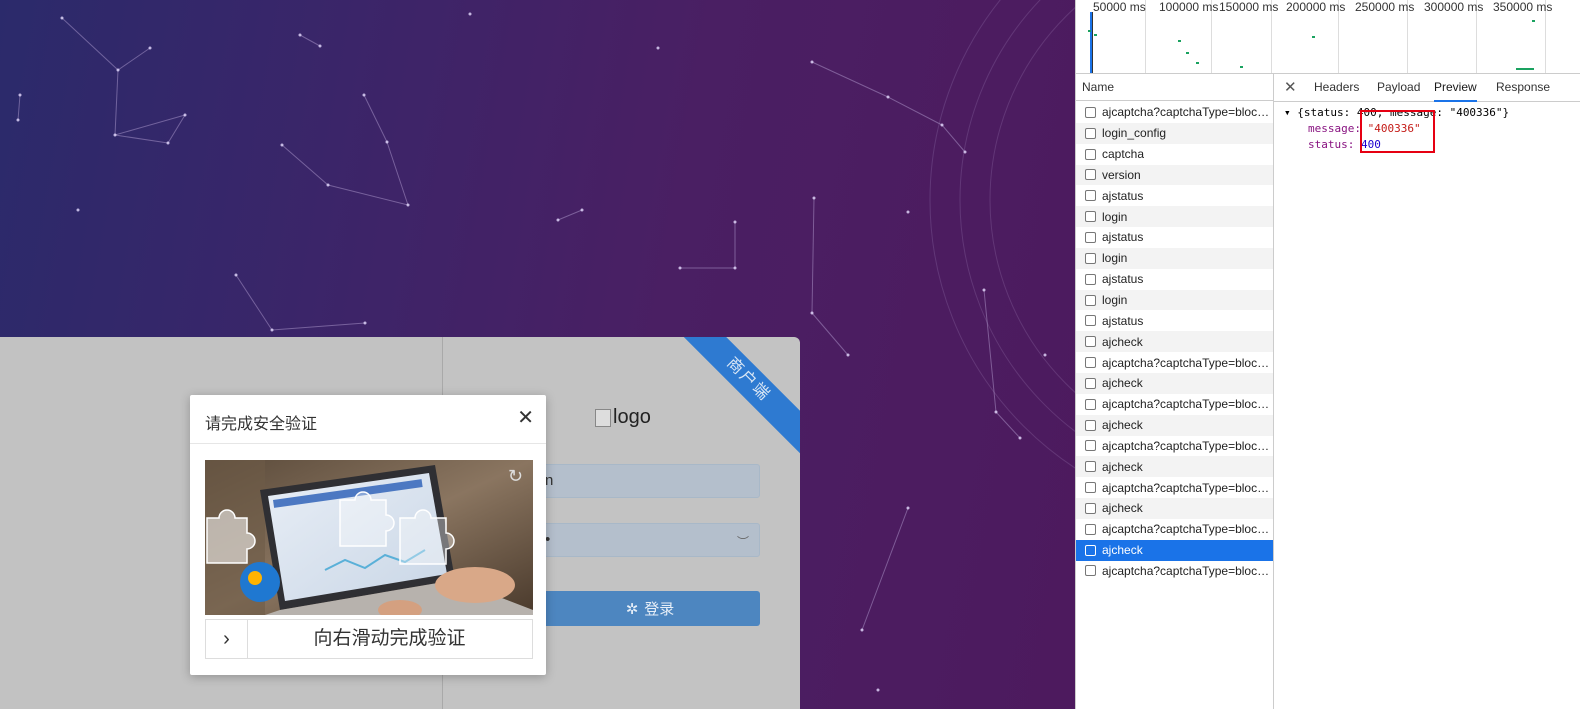  I want to click on panel-divider, so click(1273, 391).